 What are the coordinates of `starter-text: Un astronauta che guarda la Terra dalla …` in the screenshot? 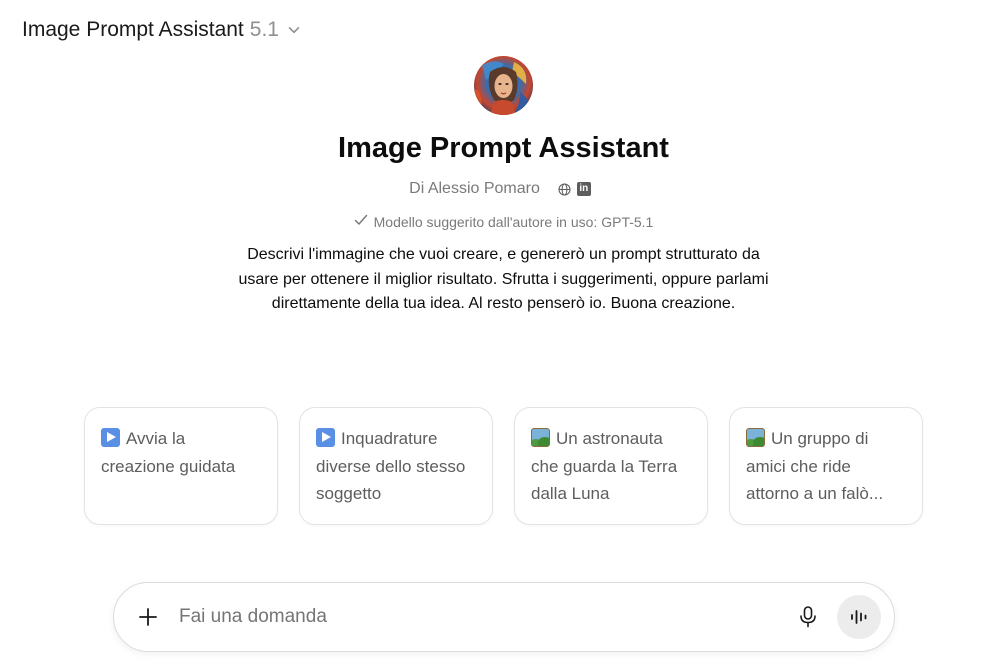 It's located at (604, 466).